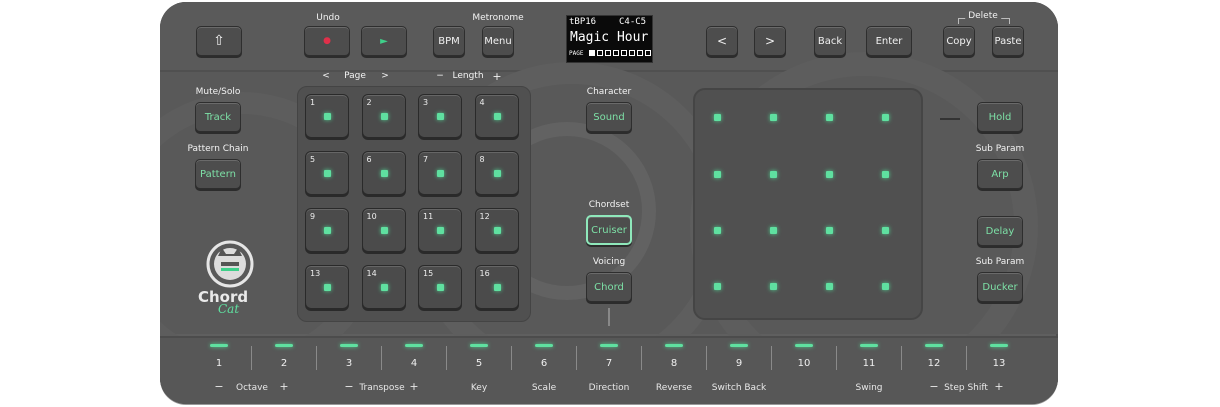 The height and width of the screenshot is (407, 1220). Describe the element at coordinates (1000, 149) in the screenshot. I see `sub-param-label-1: Sub Param` at that location.